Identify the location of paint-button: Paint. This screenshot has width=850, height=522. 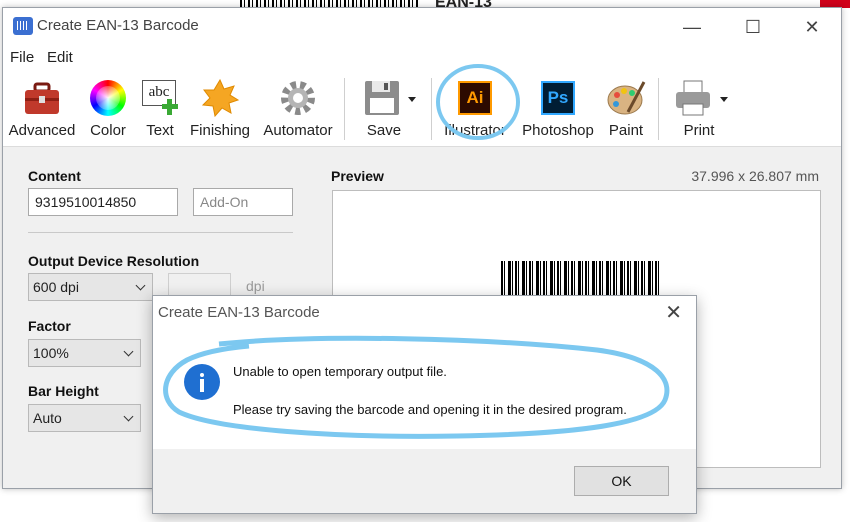
(626, 109).